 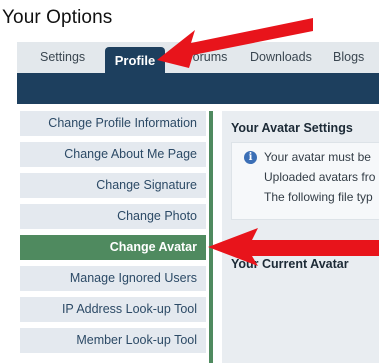 I want to click on tab-settings: Settings, so click(x=62, y=57).